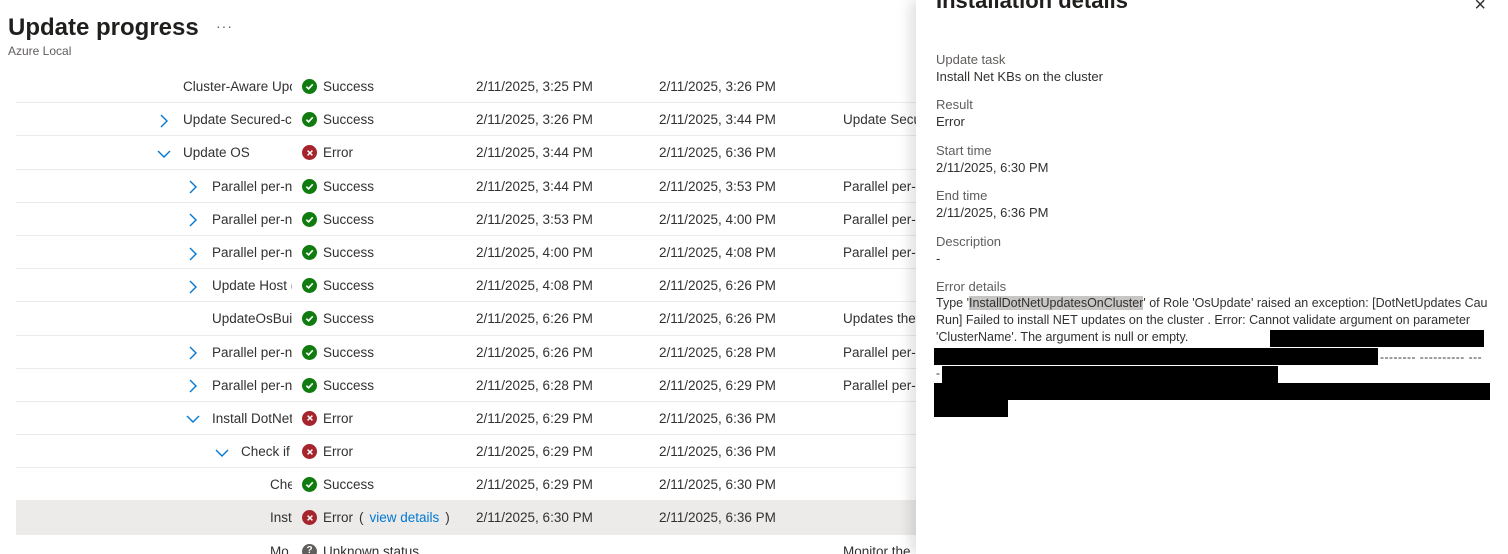  What do you see at coordinates (361, 518) in the screenshot?
I see `link-paren-open: (` at bounding box center [361, 518].